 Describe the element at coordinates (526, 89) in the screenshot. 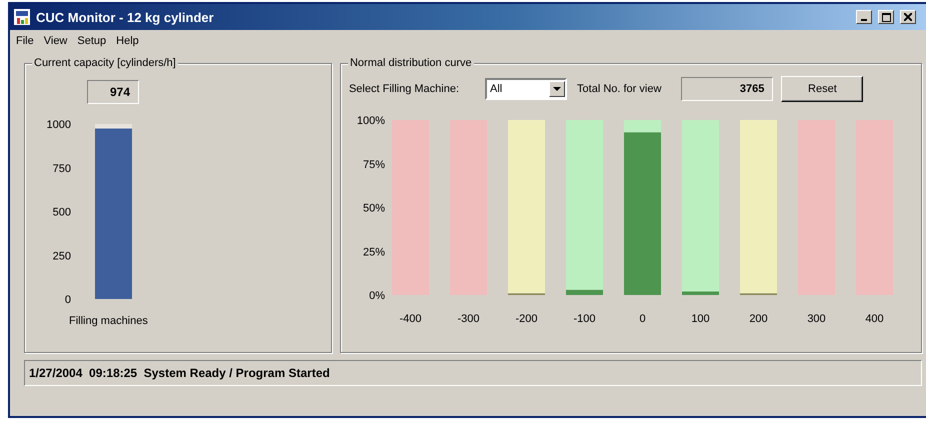

I see `machine-dropdown: All` at that location.